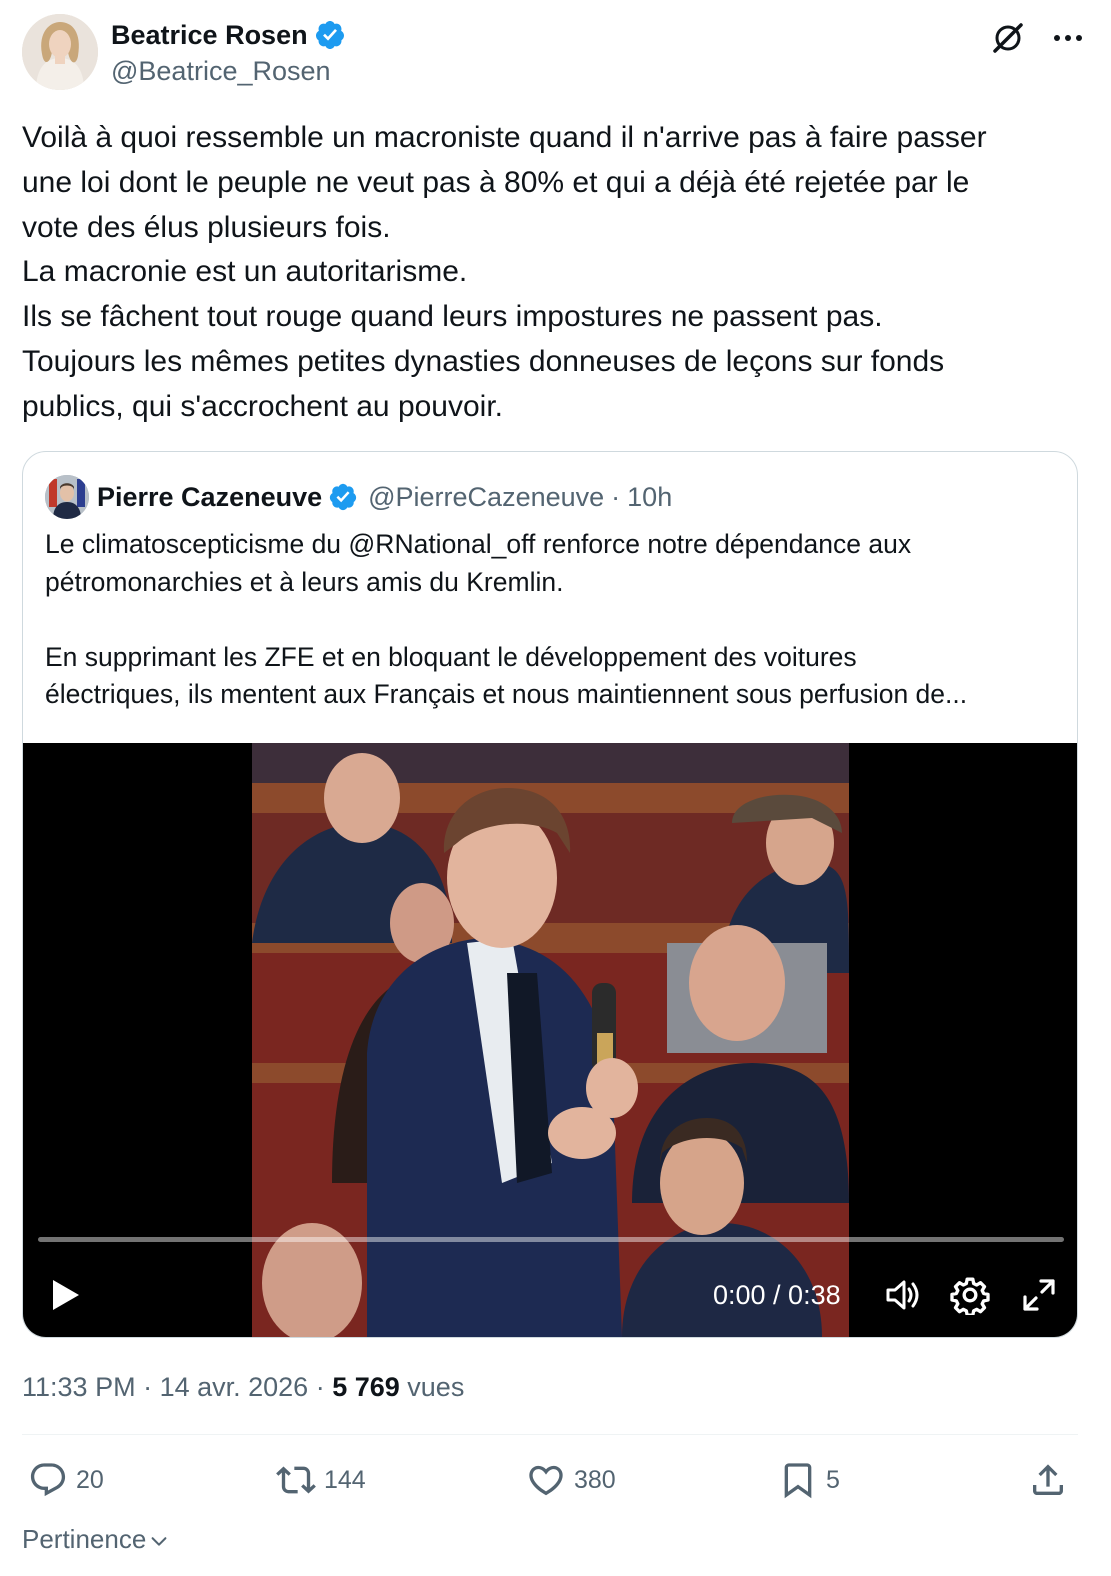  I want to click on bookmark-button: 5, so click(809, 1480).